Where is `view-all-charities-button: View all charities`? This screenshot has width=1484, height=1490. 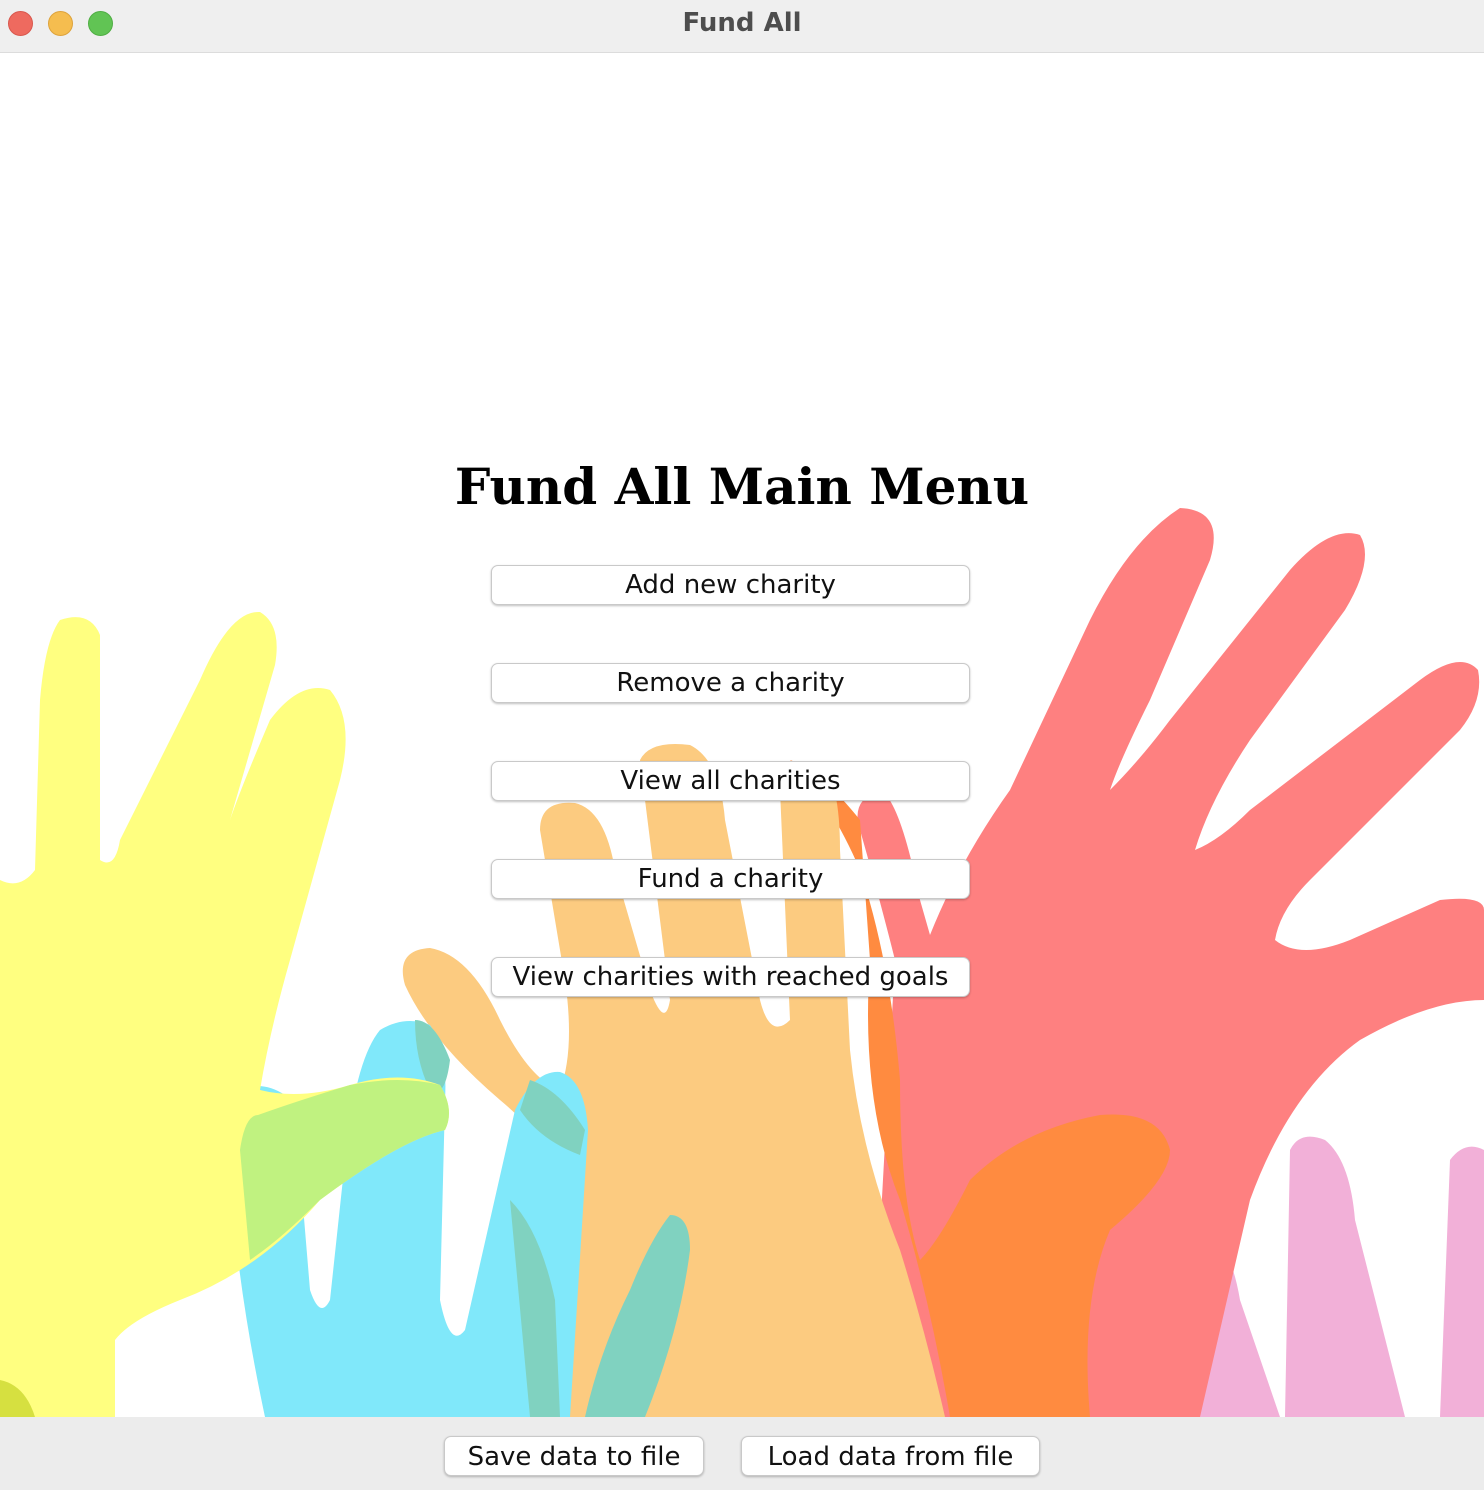 view-all-charities-button: View all charities is located at coordinates (730, 781).